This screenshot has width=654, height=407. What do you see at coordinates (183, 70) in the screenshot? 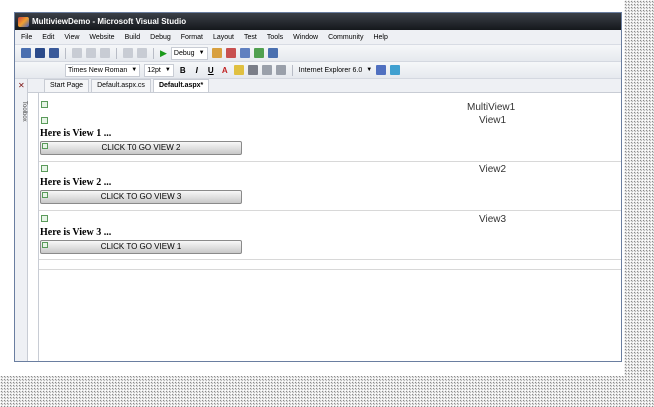
I see `bold-button: B` at bounding box center [183, 70].